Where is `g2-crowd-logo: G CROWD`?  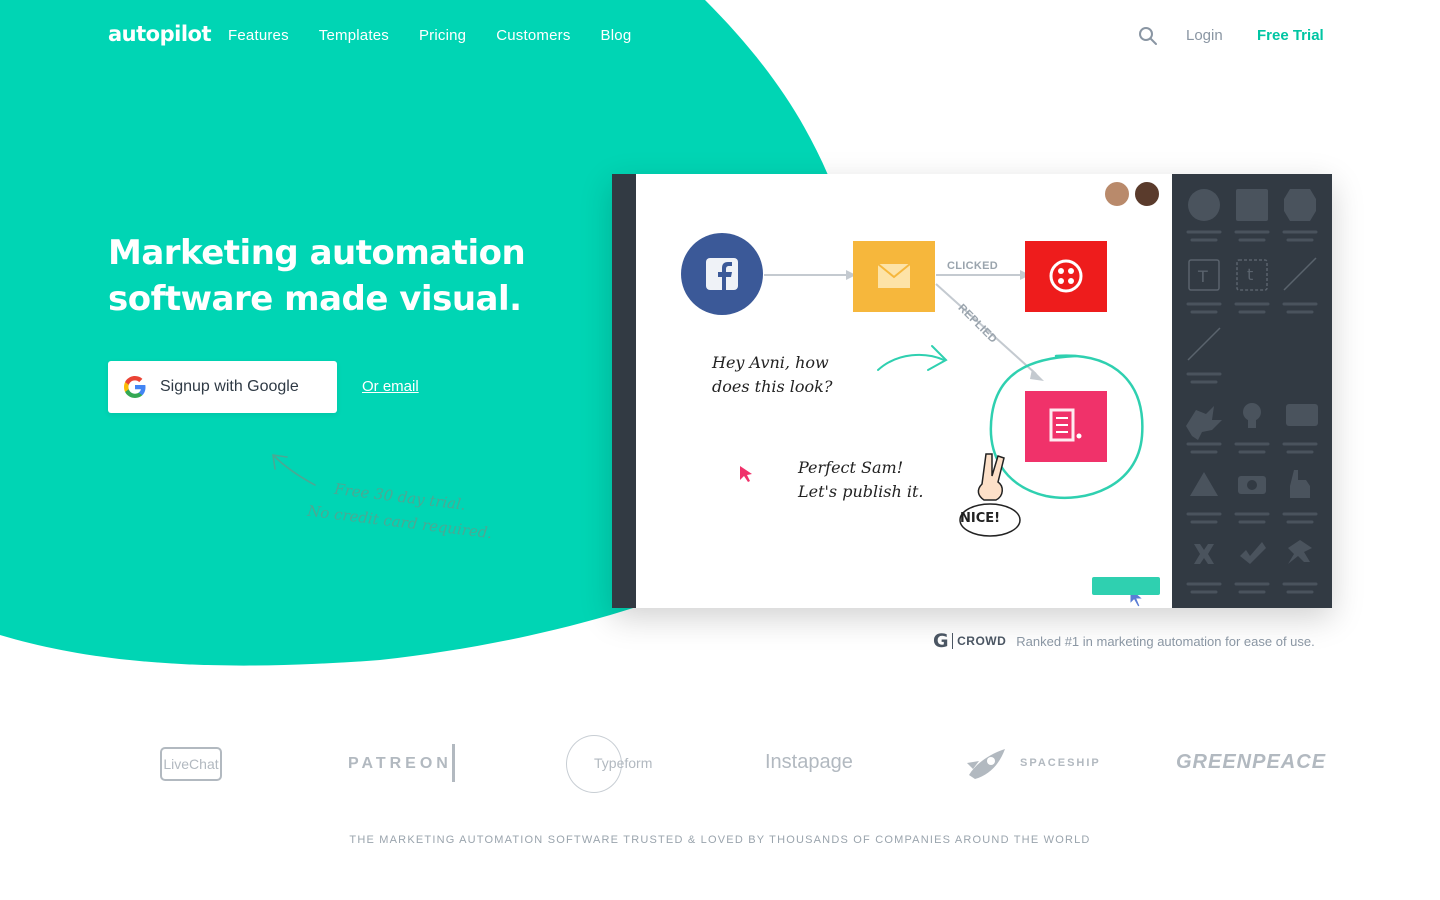
g2-crowd-logo: G CROWD is located at coordinates (969, 641).